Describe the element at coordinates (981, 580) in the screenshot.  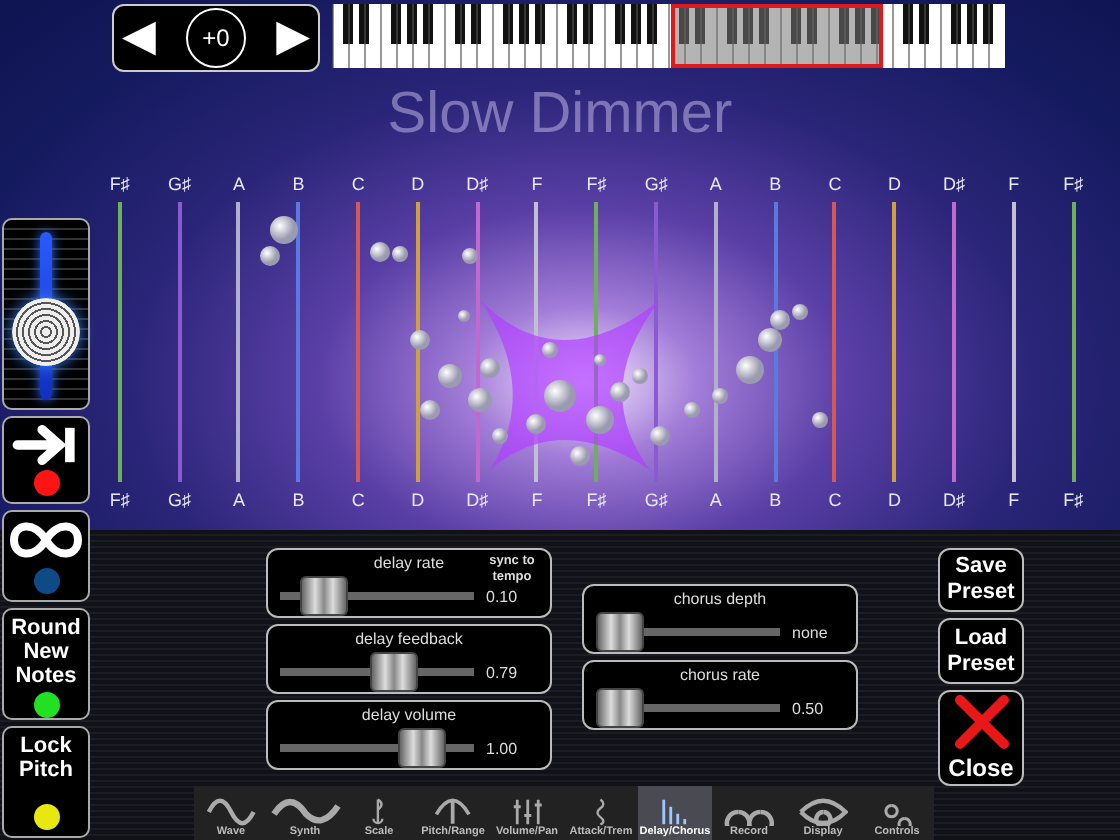
I see `preset-button: Save Preset` at that location.